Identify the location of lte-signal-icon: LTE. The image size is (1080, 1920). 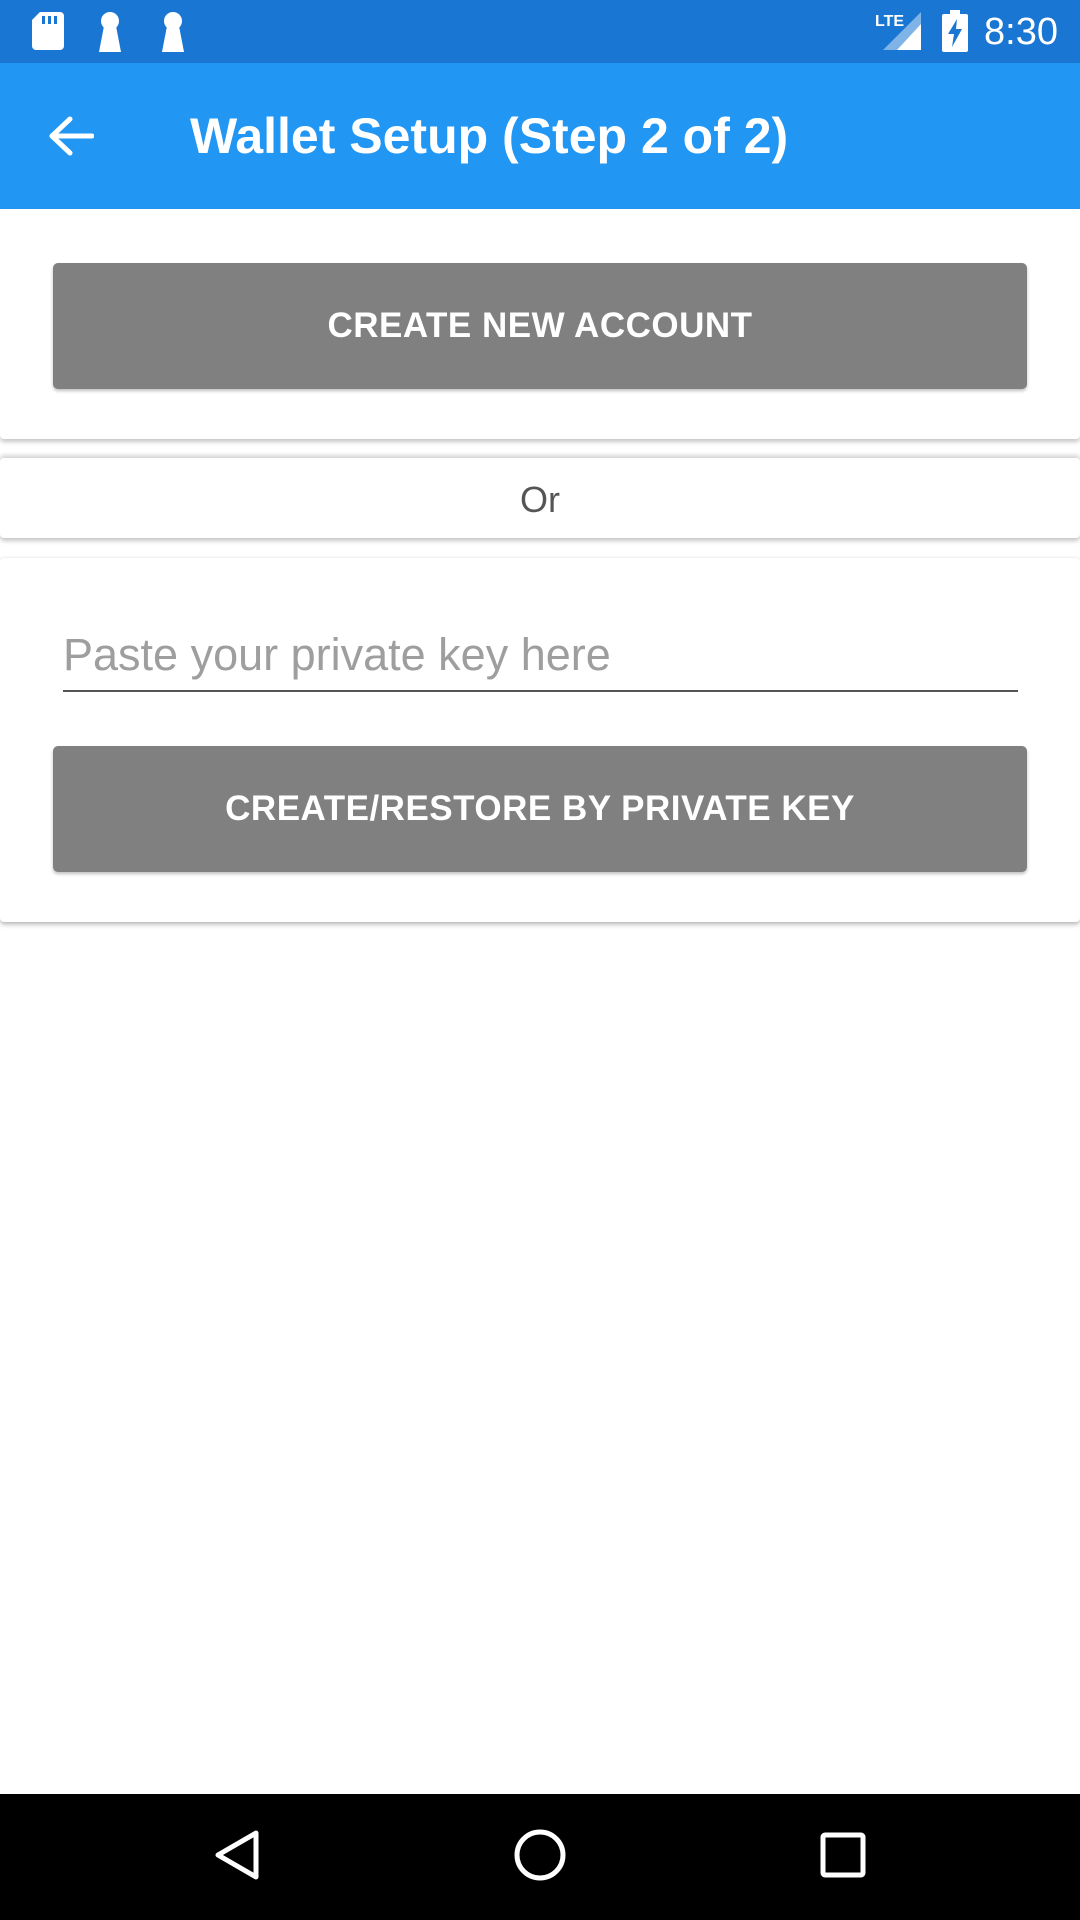
(899, 33).